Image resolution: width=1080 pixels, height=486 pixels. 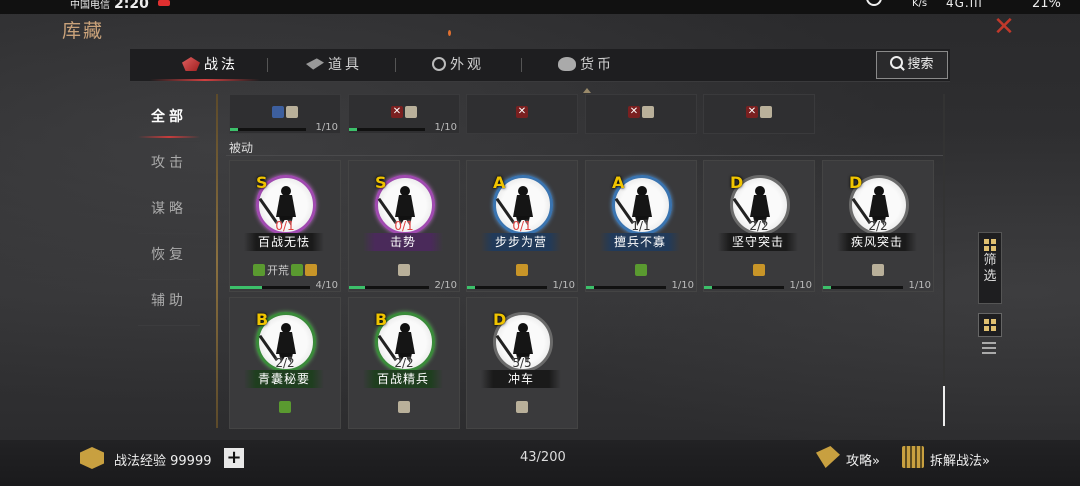 I want to click on grid-view-button, so click(x=990, y=325).